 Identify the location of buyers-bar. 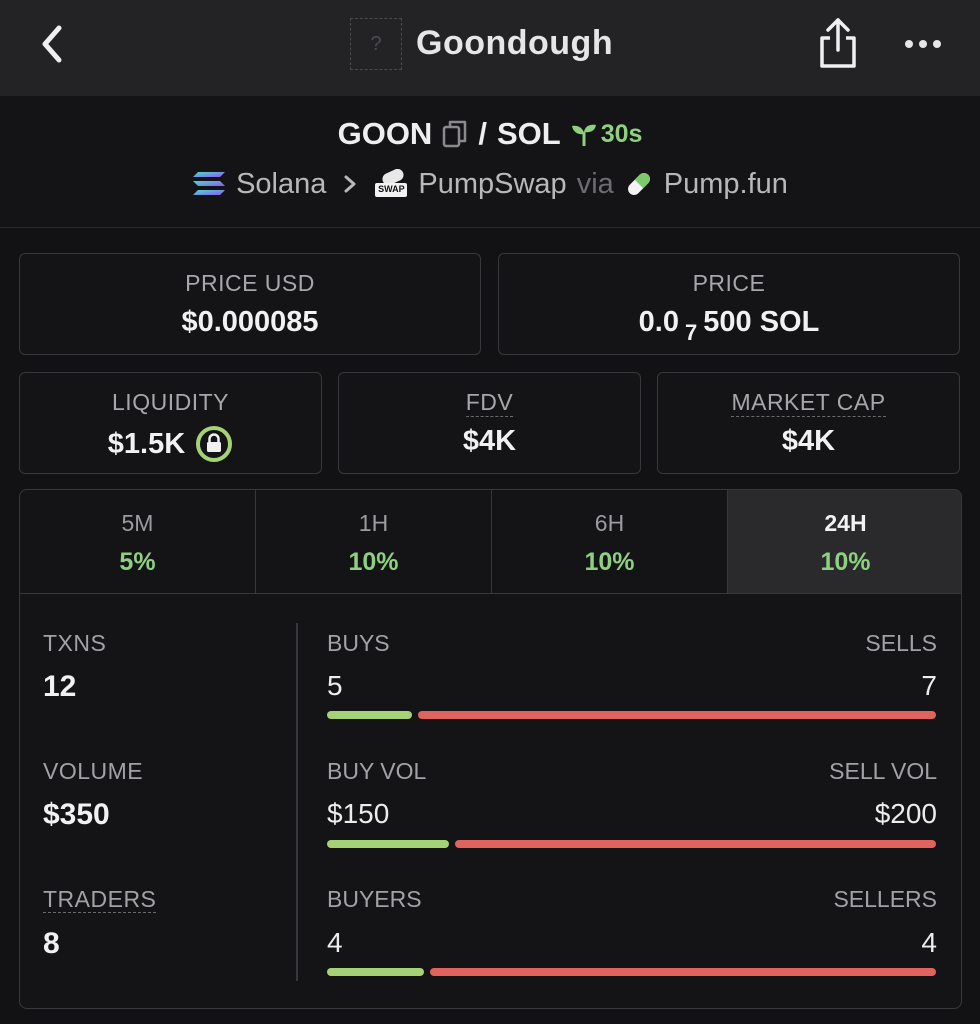
(375, 972).